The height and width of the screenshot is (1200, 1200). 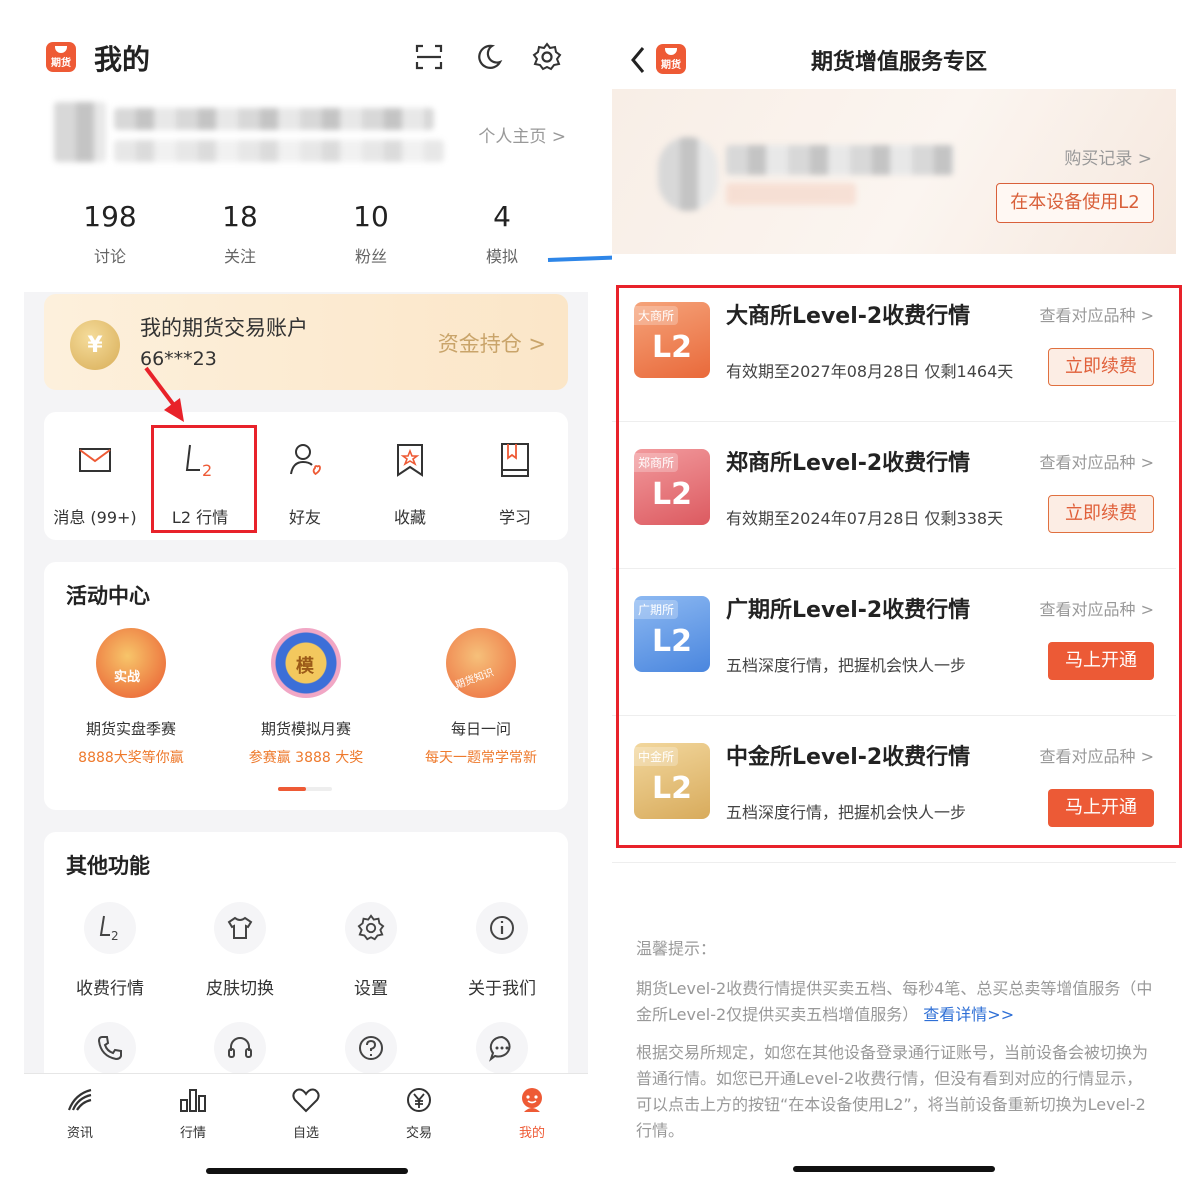 What do you see at coordinates (95, 460) in the screenshot?
I see `mail-icon` at bounding box center [95, 460].